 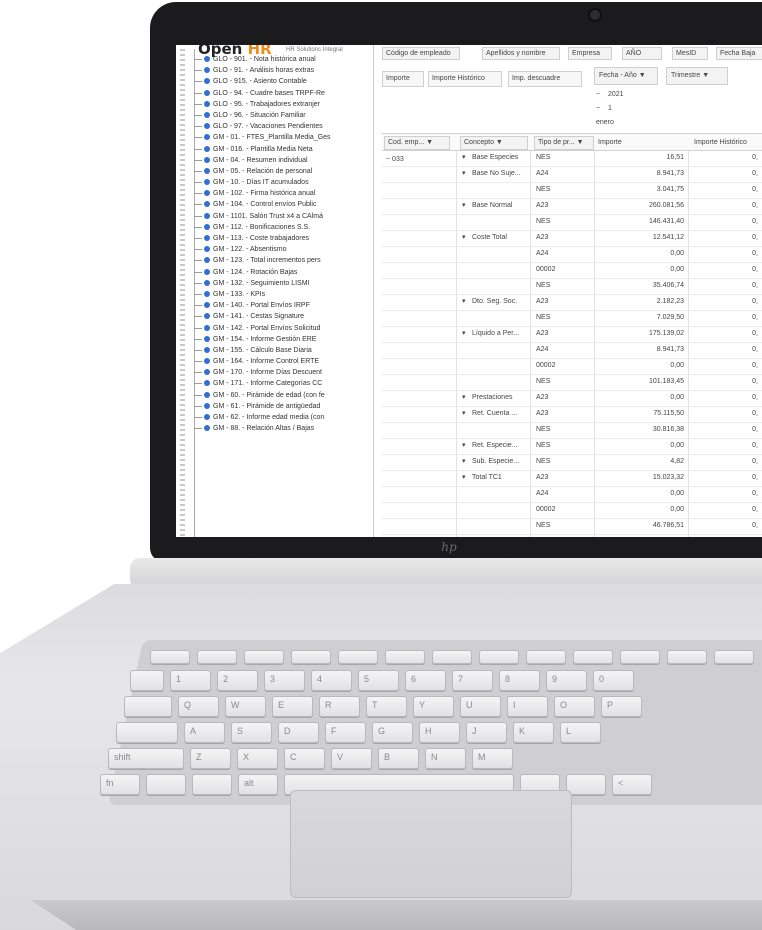 I want to click on table-row: ▾ Ret. Cuenta ... A23 75.115,50 0,, so click(x=572, y=415).